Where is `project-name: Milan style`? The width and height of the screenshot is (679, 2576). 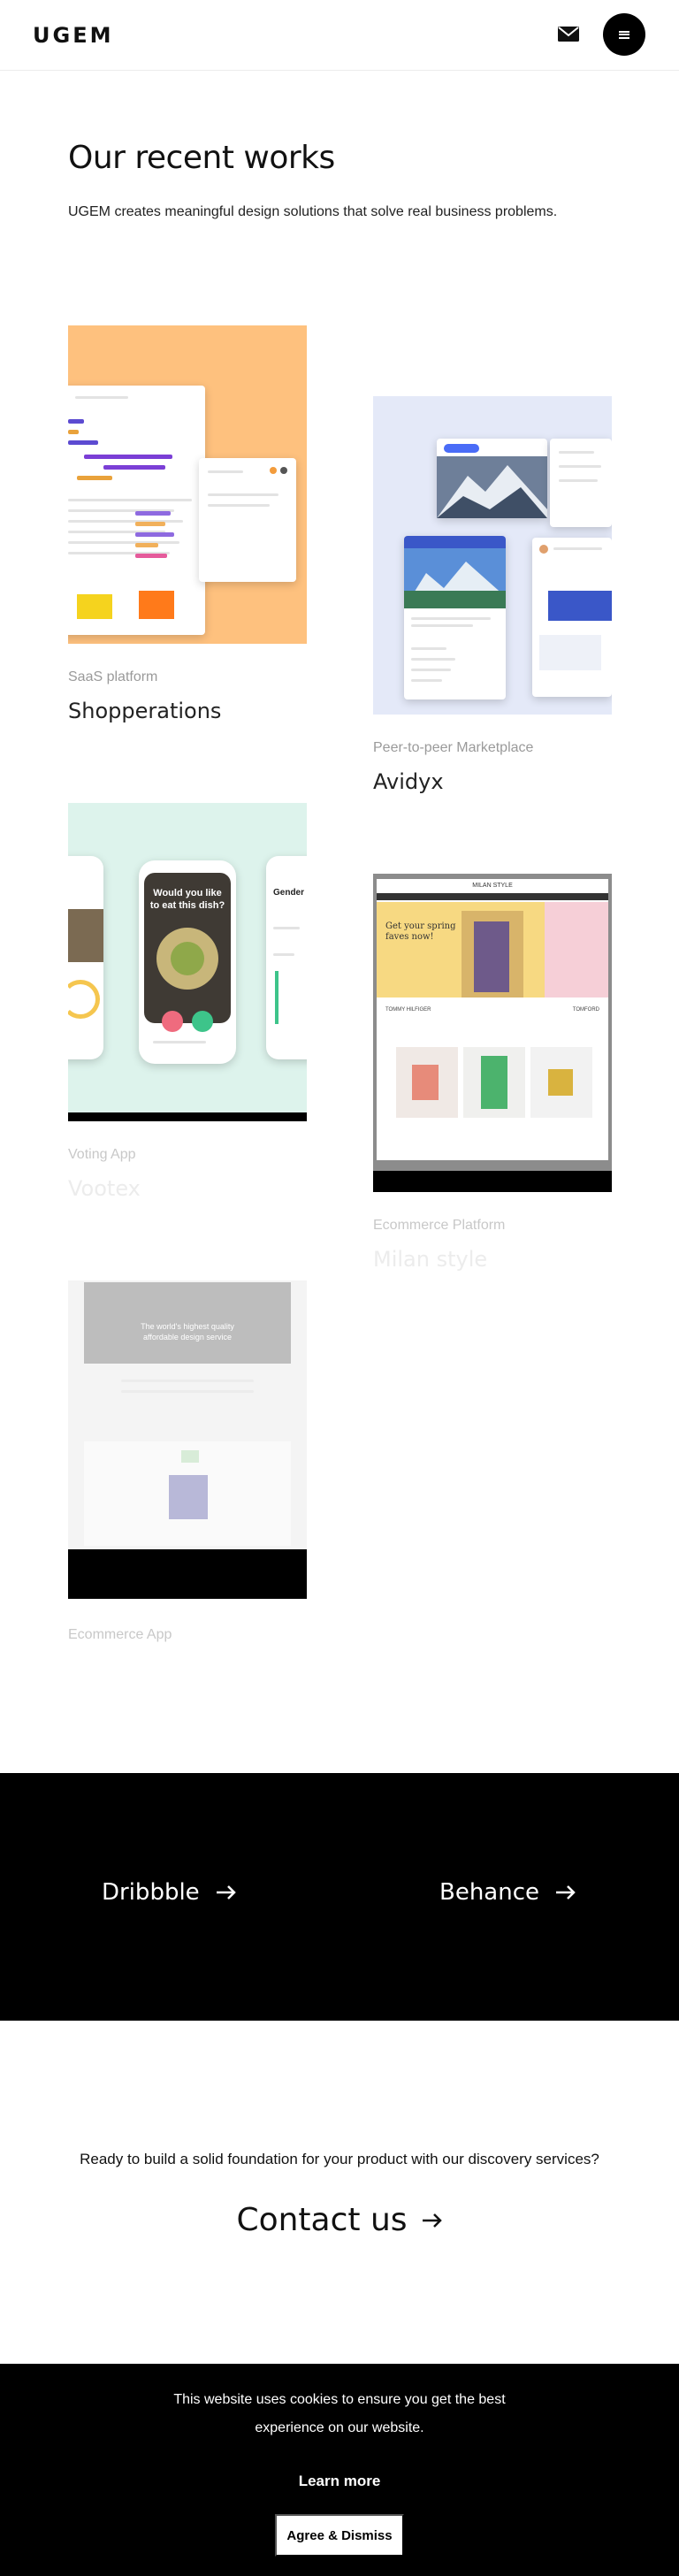
project-name: Milan style is located at coordinates (430, 1259).